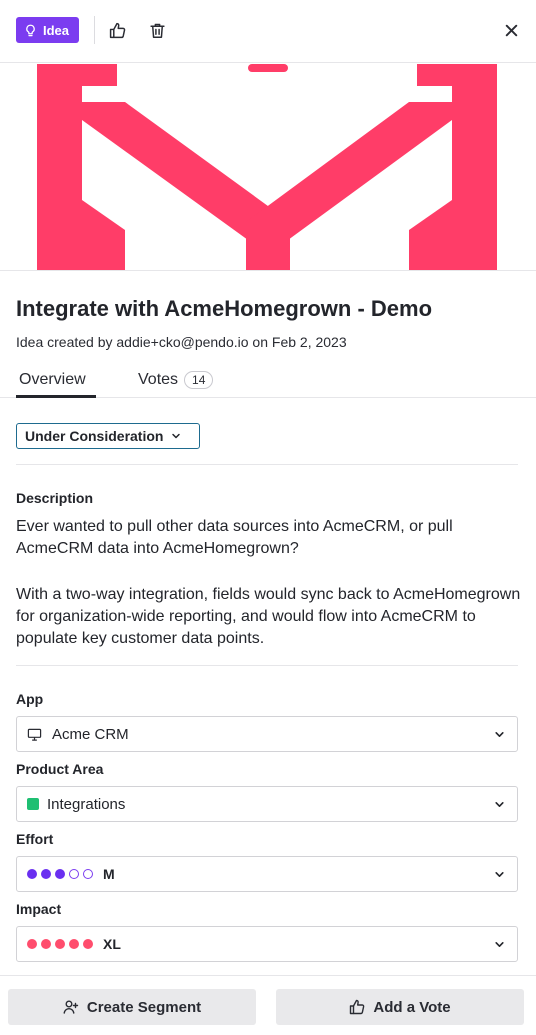  I want to click on idea-tabs: Overview Votes 14, so click(268, 380).